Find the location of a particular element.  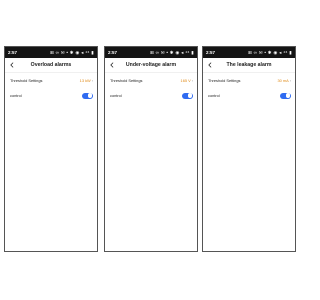

nav-bar: Overload alarms is located at coordinates (51, 65).